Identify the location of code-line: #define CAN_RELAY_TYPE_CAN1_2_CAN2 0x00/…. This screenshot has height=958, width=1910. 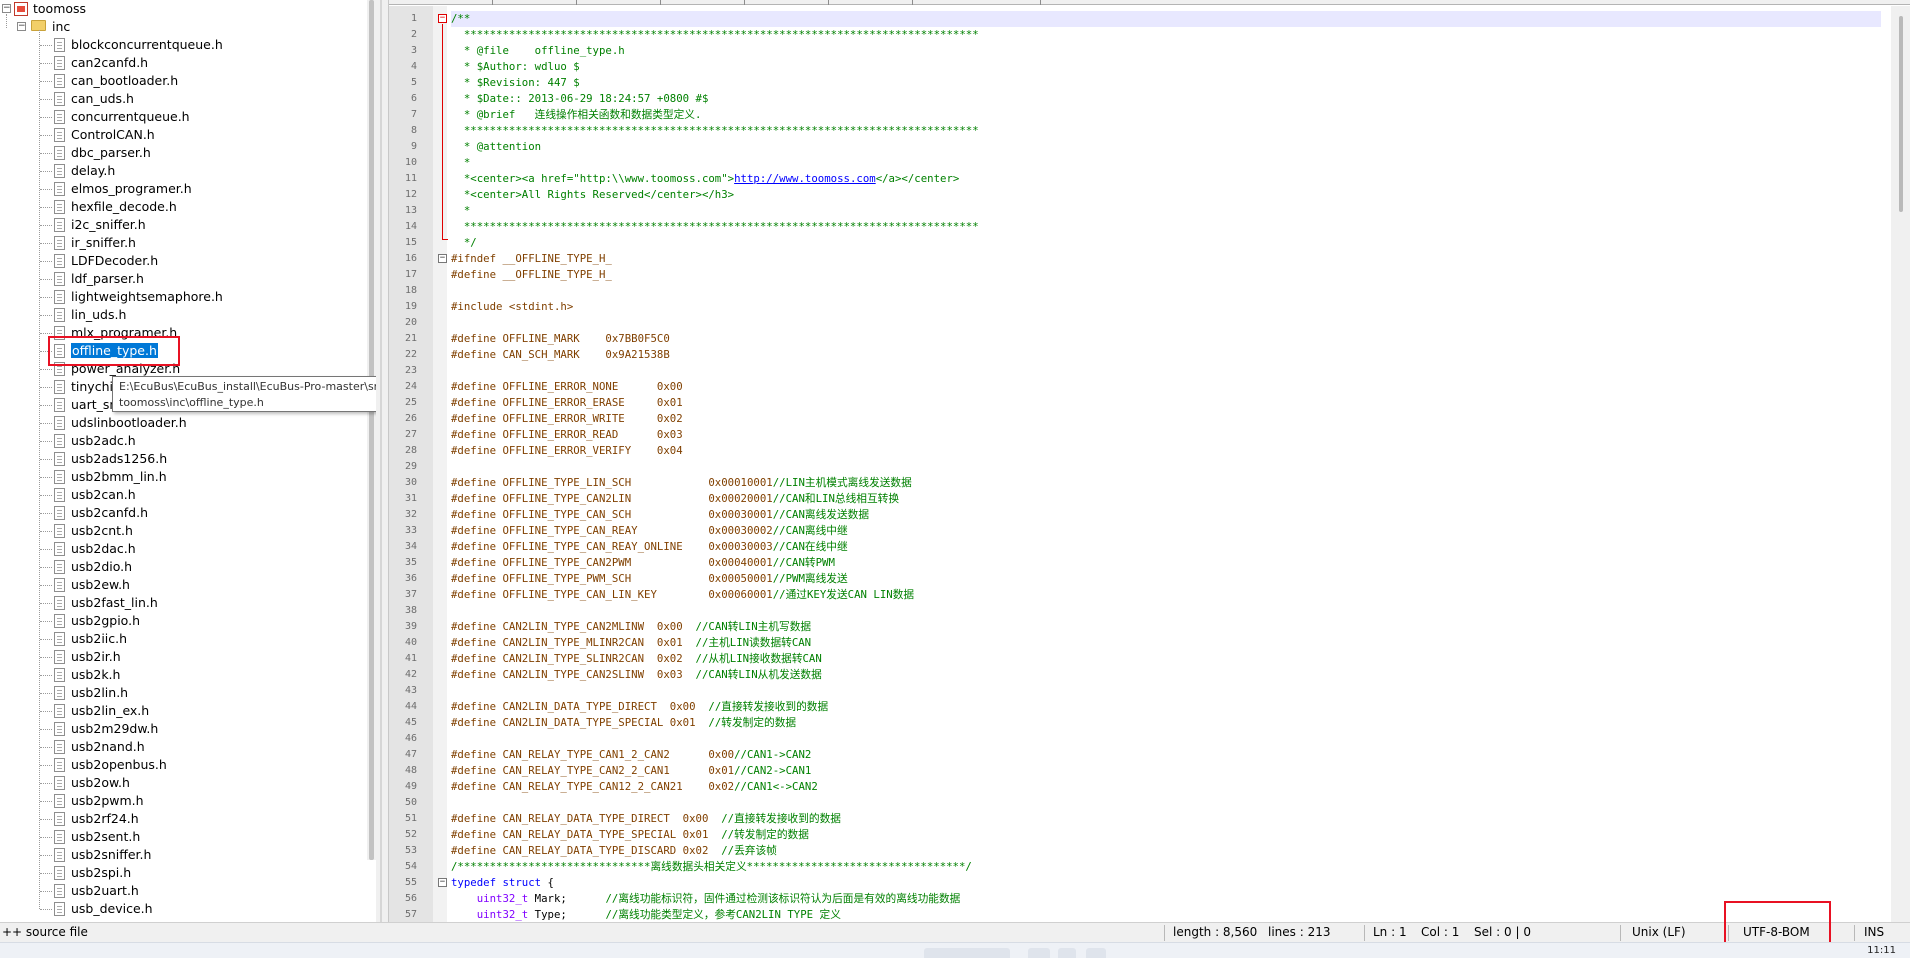
(631, 755).